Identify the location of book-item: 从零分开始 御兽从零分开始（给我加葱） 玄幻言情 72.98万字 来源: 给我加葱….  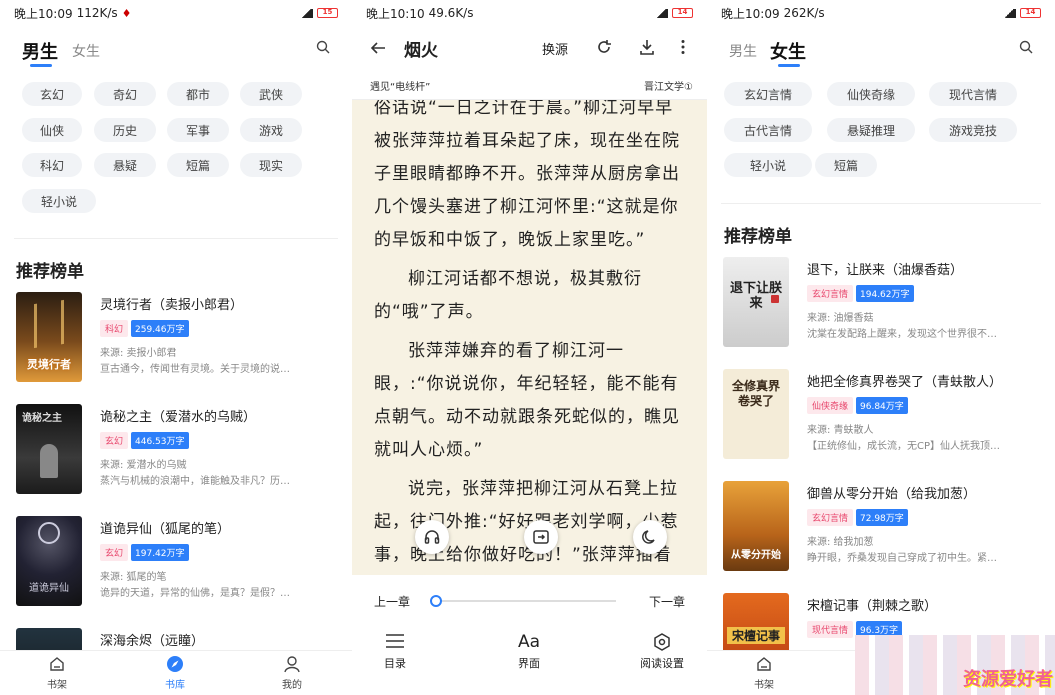
(882, 529).